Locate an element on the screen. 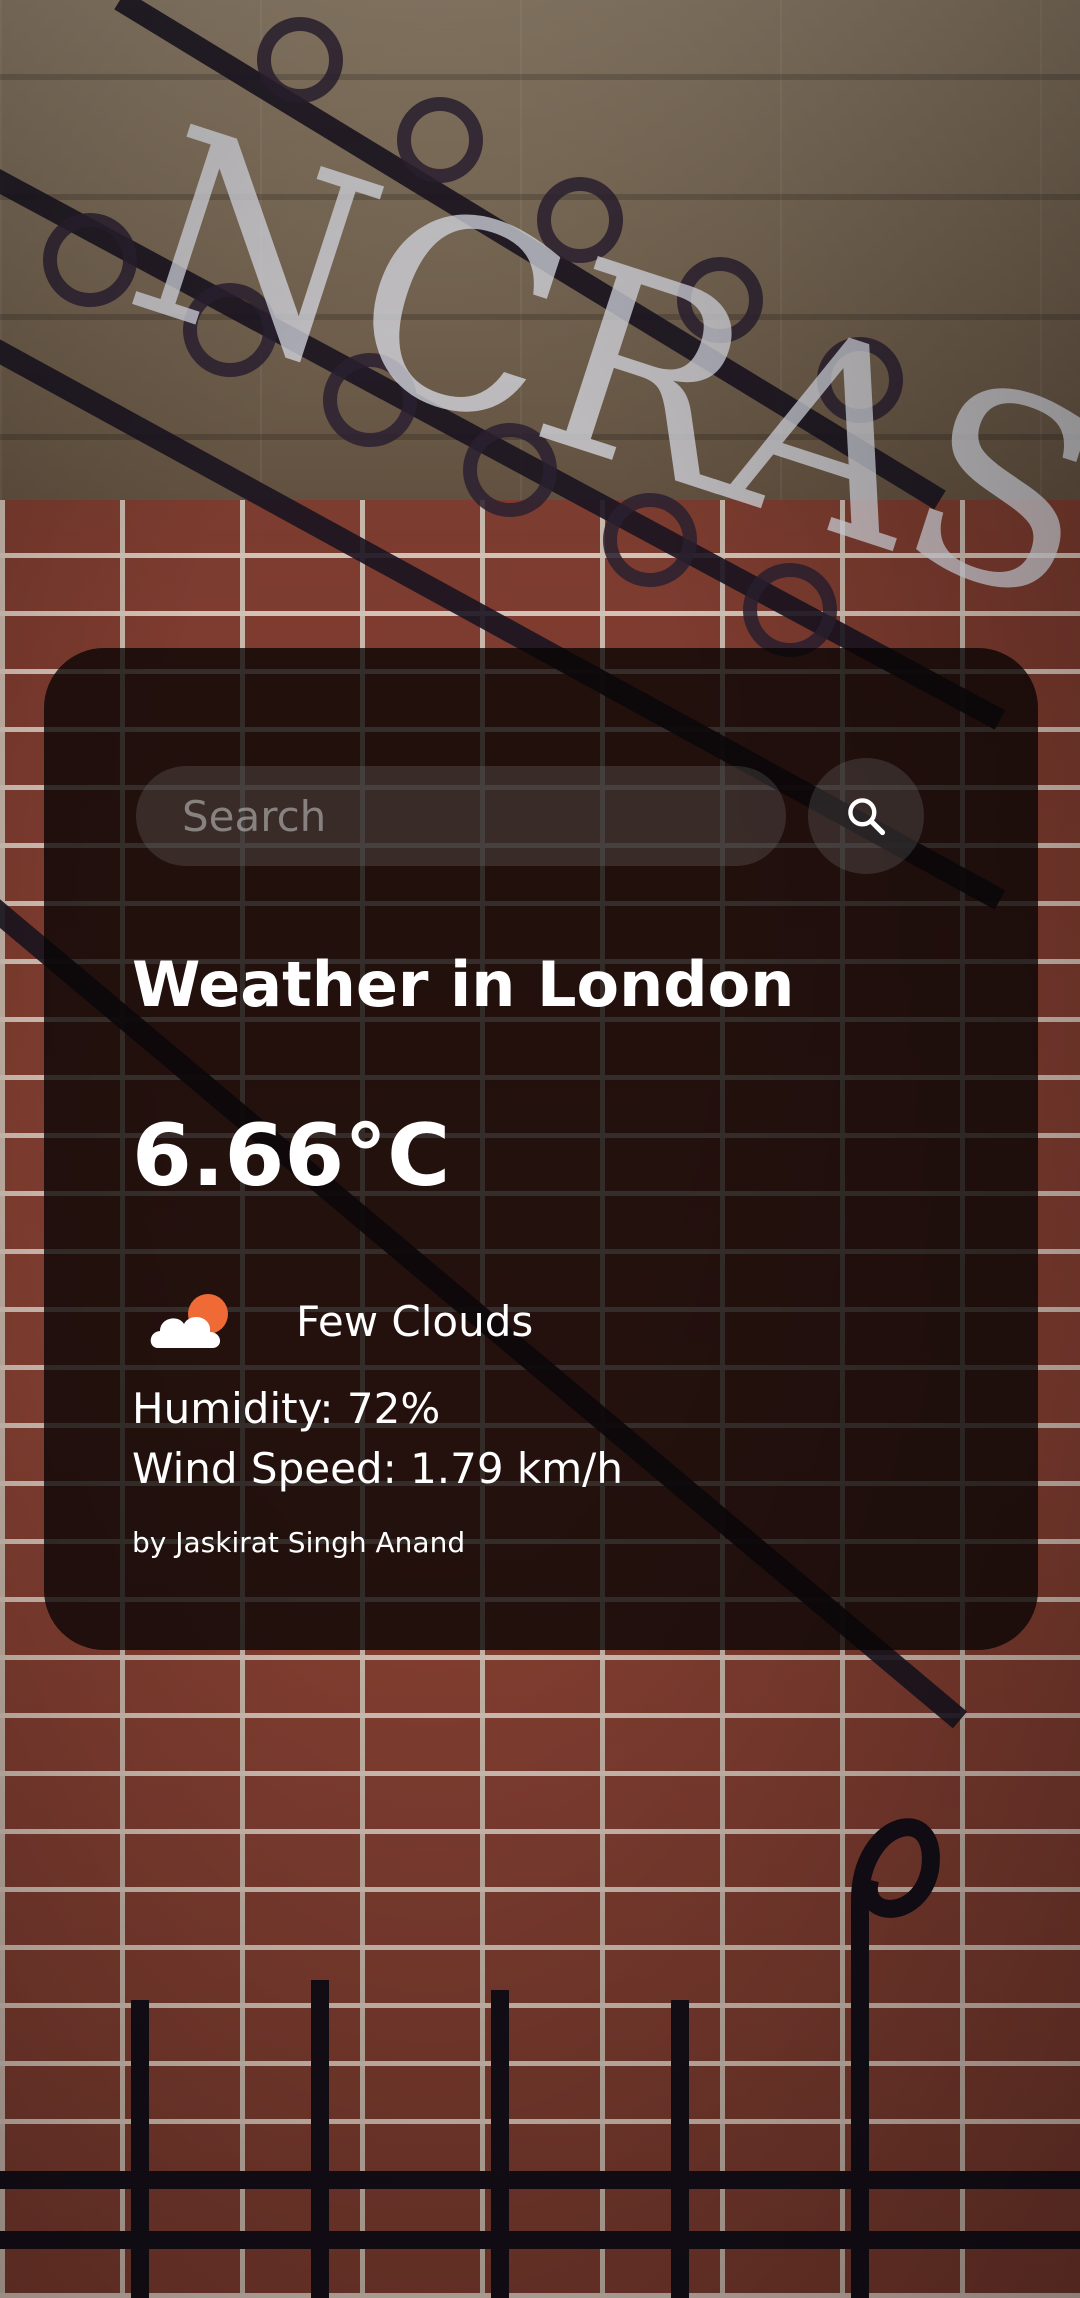 This screenshot has height=2298, width=1080. search-button is located at coordinates (866, 816).